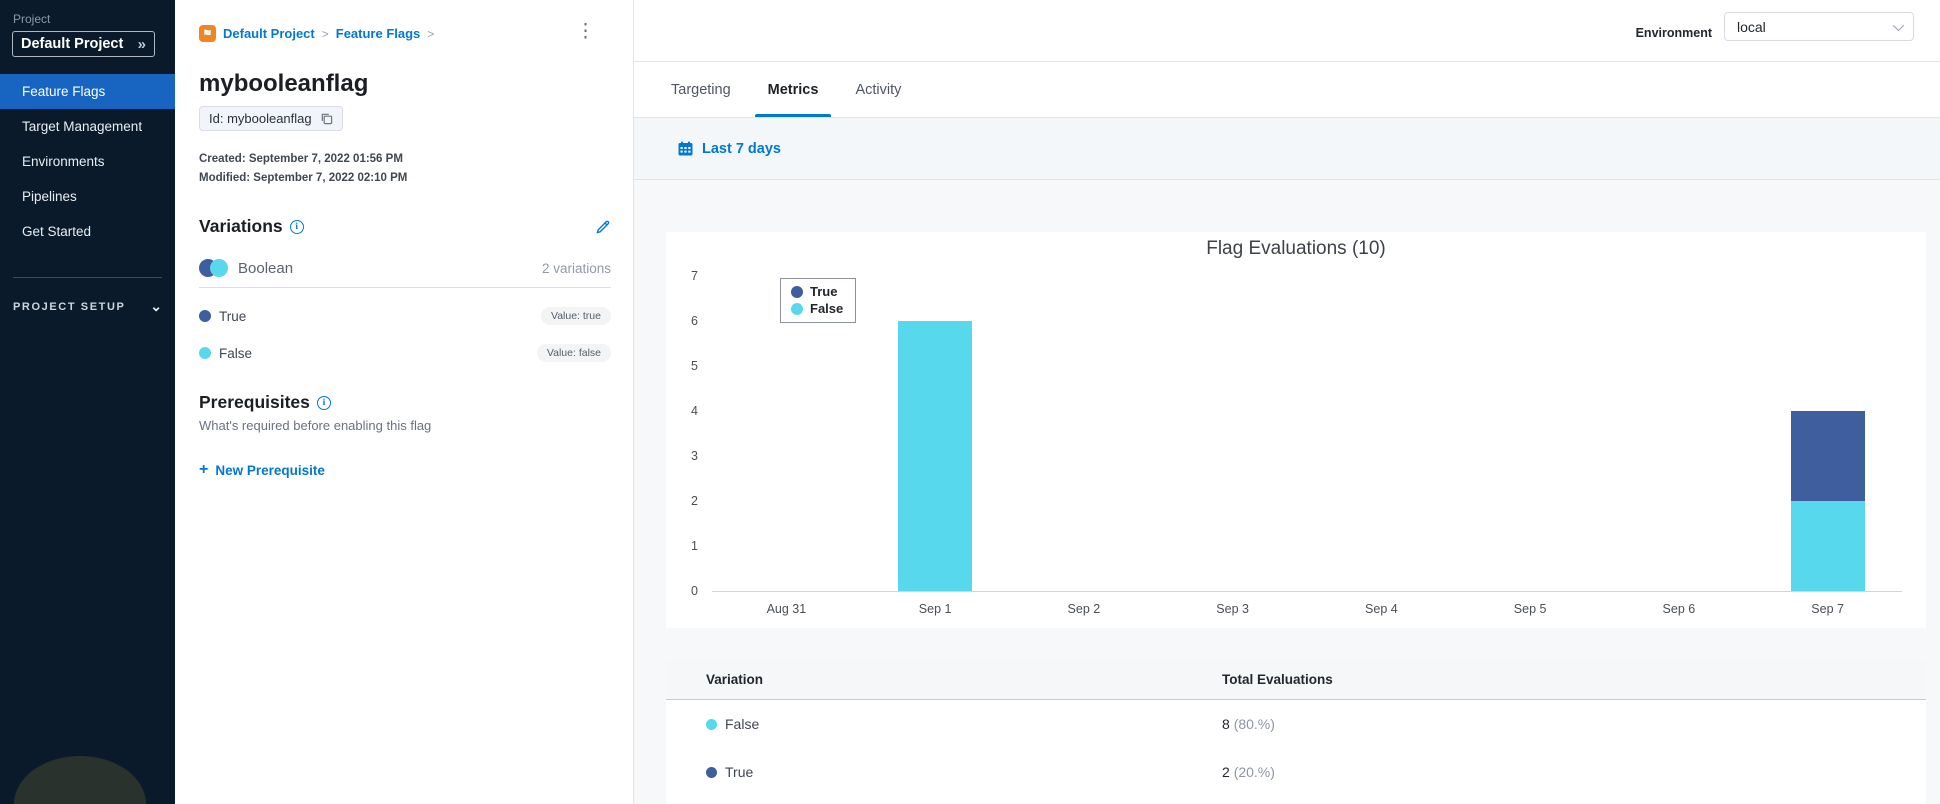 The height and width of the screenshot is (804, 1940). I want to click on flag-id-text: Id: mybooleanflag, so click(260, 118).